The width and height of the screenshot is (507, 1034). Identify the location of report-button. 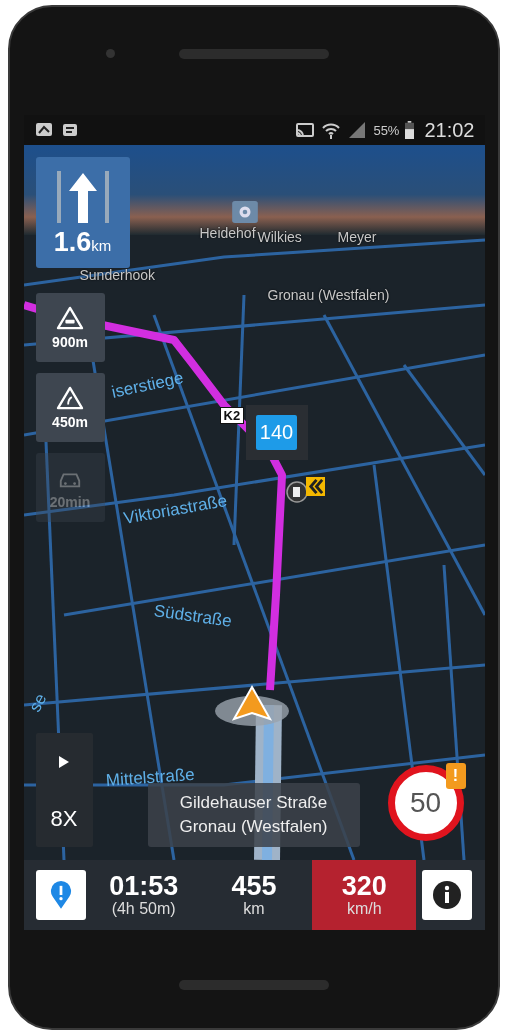
(60, 895).